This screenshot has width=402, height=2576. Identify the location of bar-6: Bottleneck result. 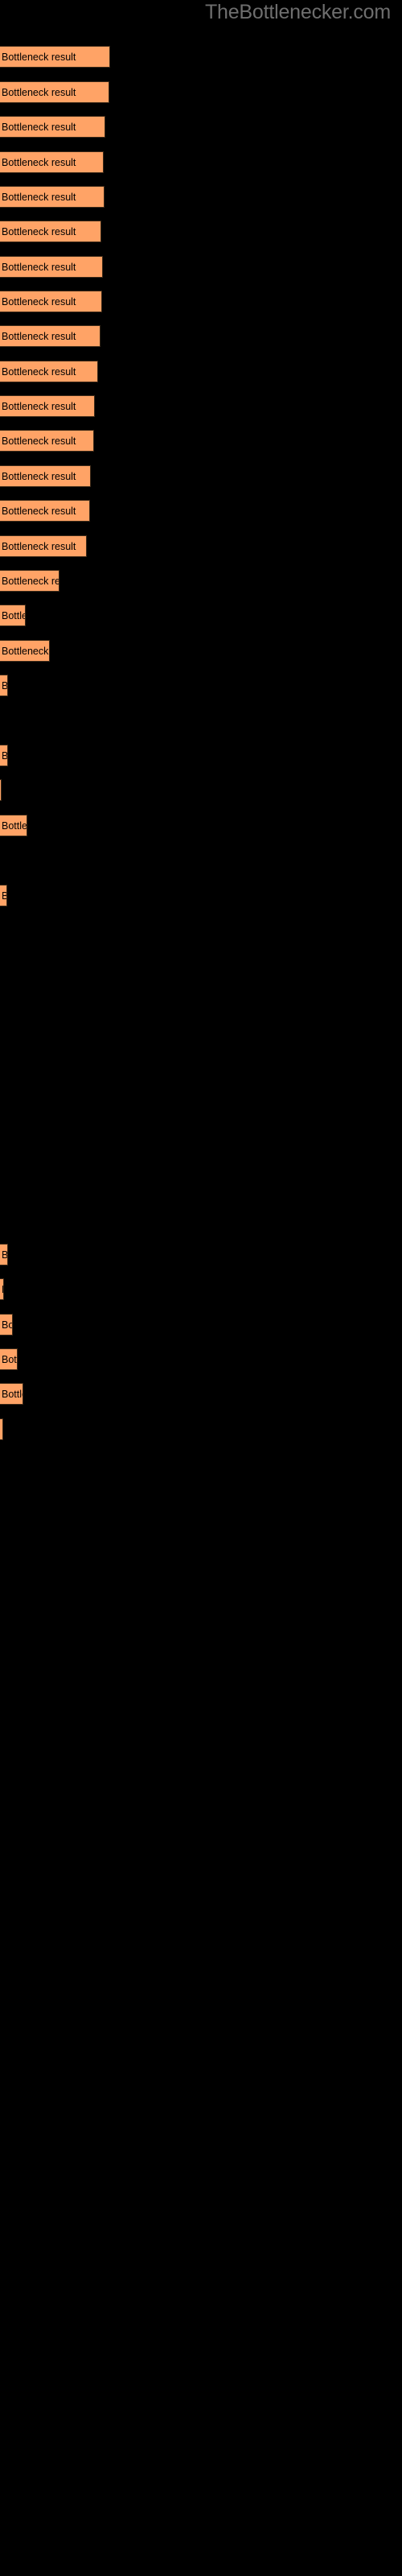
(50, 231).